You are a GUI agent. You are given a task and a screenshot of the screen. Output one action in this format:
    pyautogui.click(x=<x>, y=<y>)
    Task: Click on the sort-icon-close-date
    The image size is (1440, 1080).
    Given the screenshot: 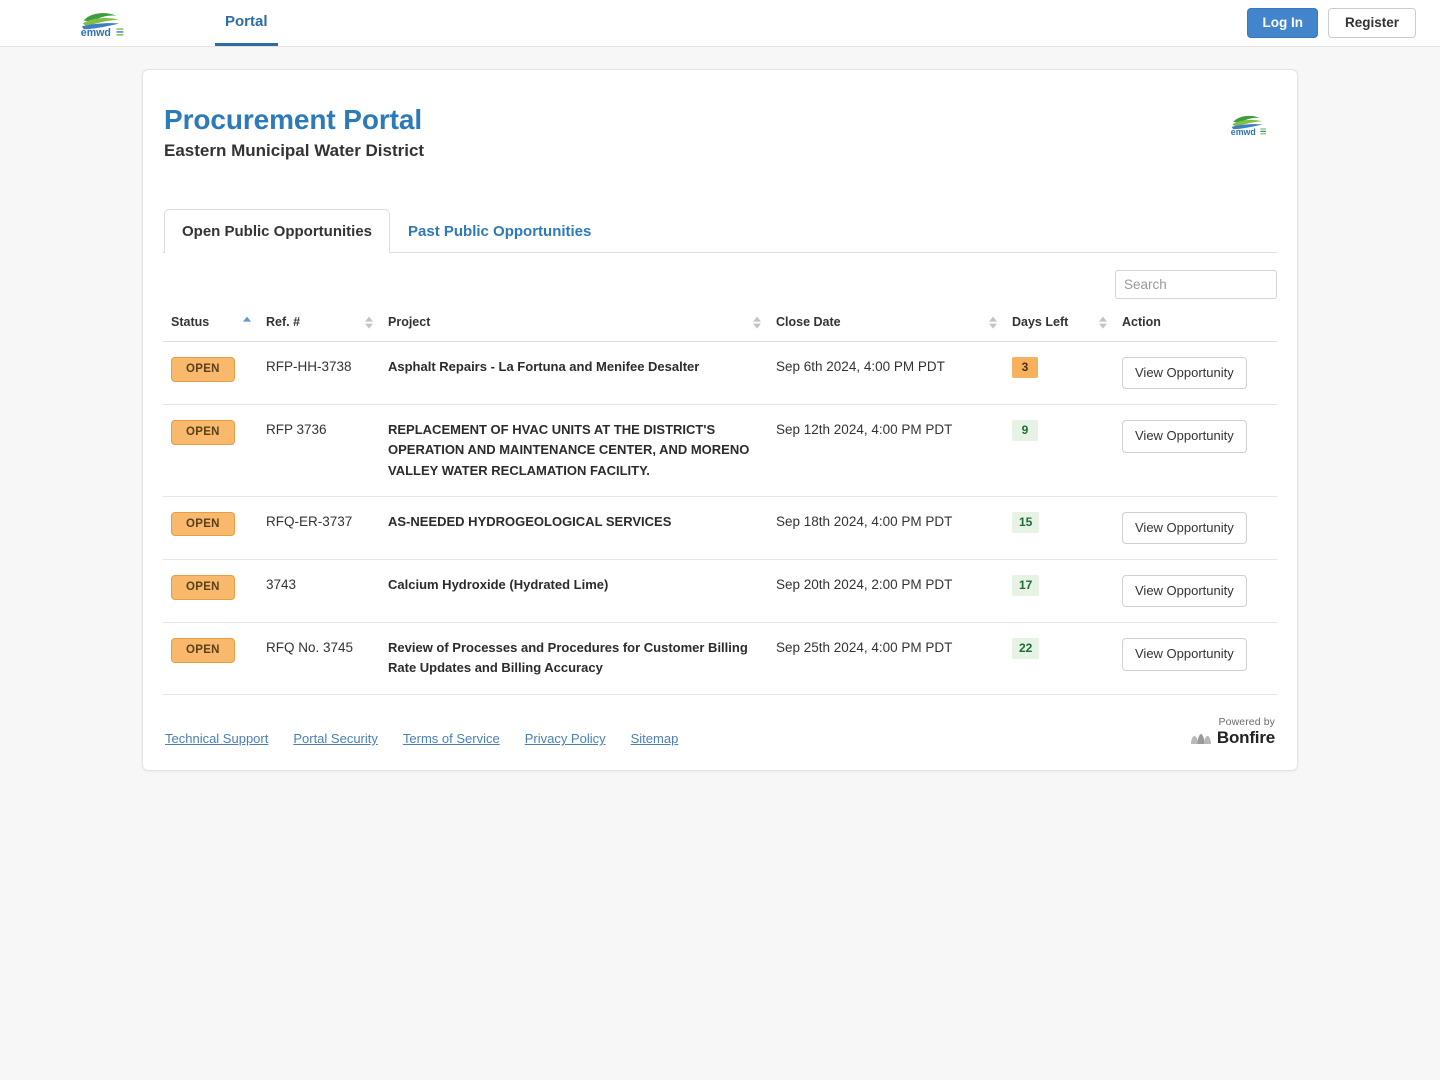 What is the action you would take?
    pyautogui.click(x=993, y=323)
    